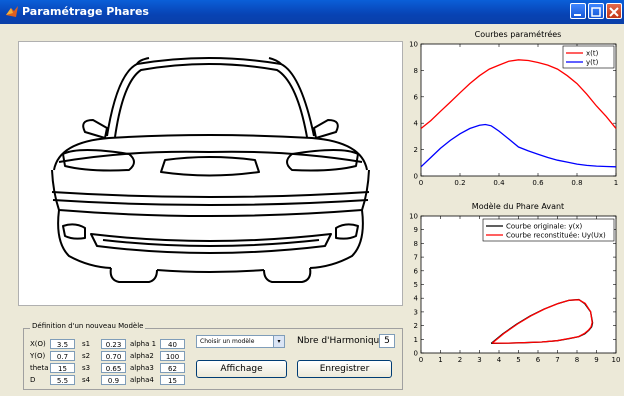 The width and height of the screenshot is (624, 396). What do you see at coordinates (577, 15) in the screenshot?
I see `minimize-icon` at bounding box center [577, 15].